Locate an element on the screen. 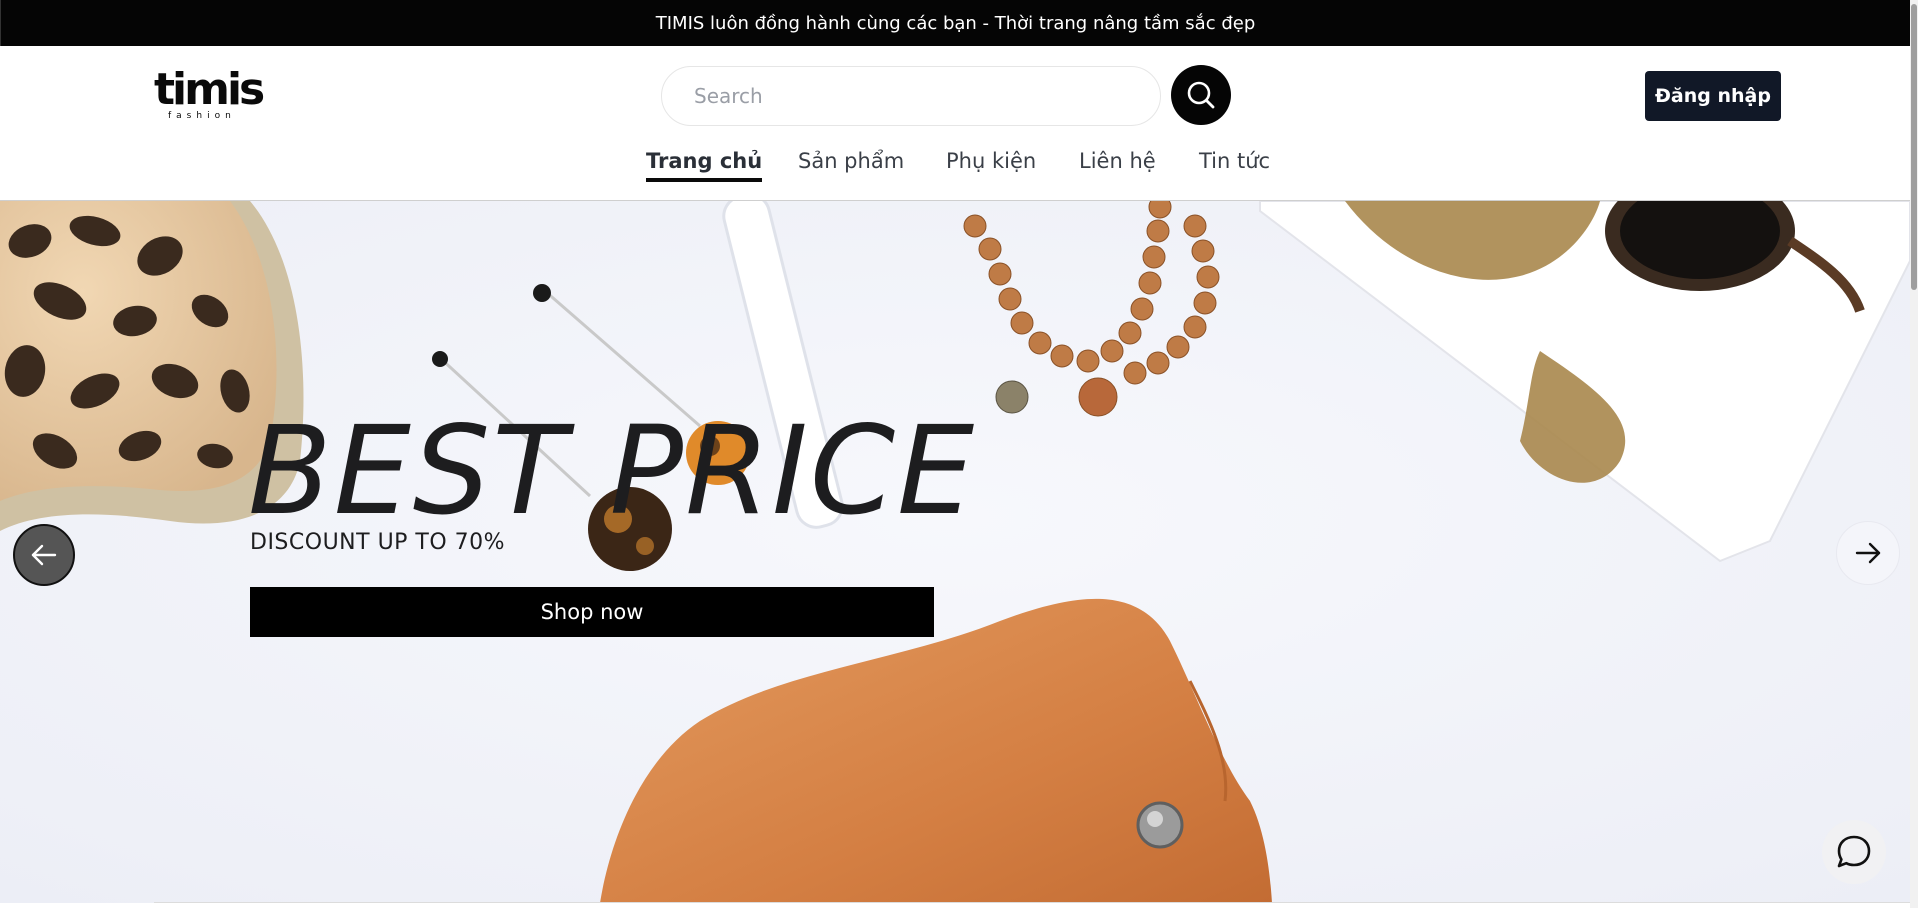 This screenshot has width=1918, height=908. page-scrollbar is located at coordinates (1914, 454).